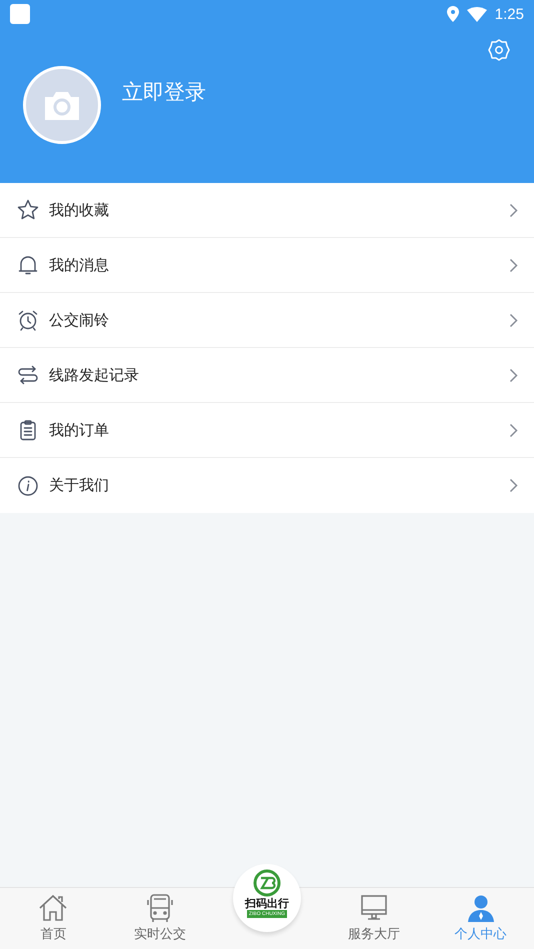  Describe the element at coordinates (28, 320) in the screenshot. I see `alarm-icon` at that location.